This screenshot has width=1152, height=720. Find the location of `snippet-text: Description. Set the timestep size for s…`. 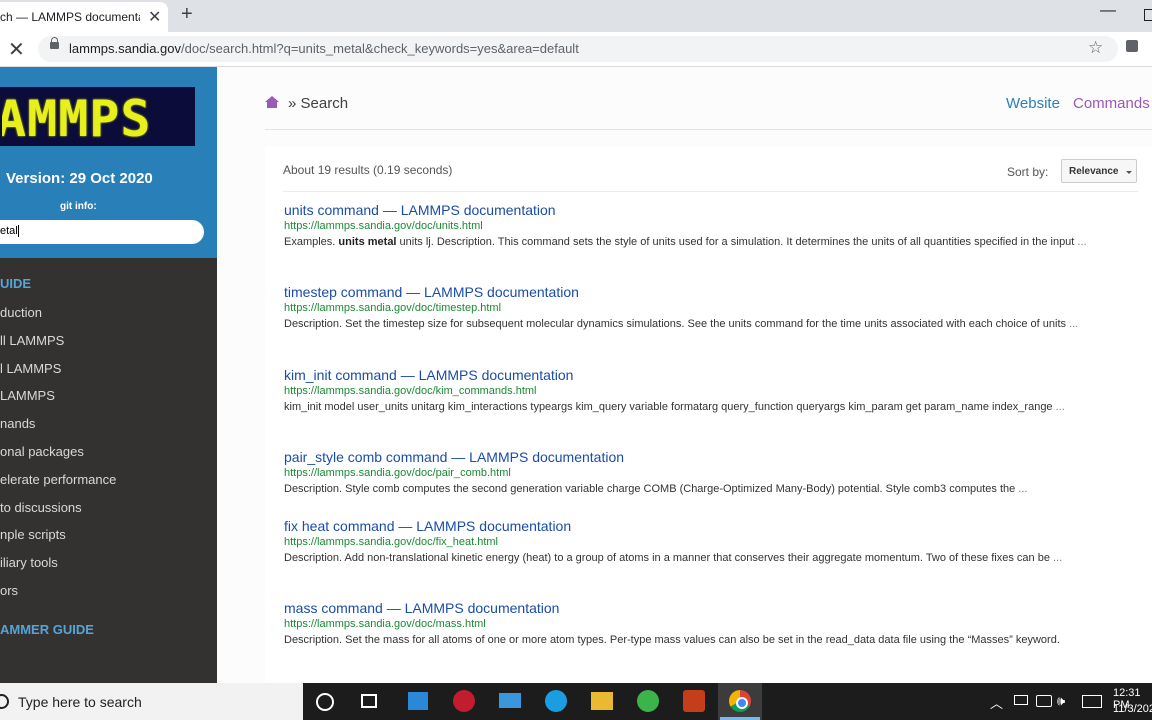

snippet-text: Description. Set the timestep size for s… is located at coordinates (677, 324).